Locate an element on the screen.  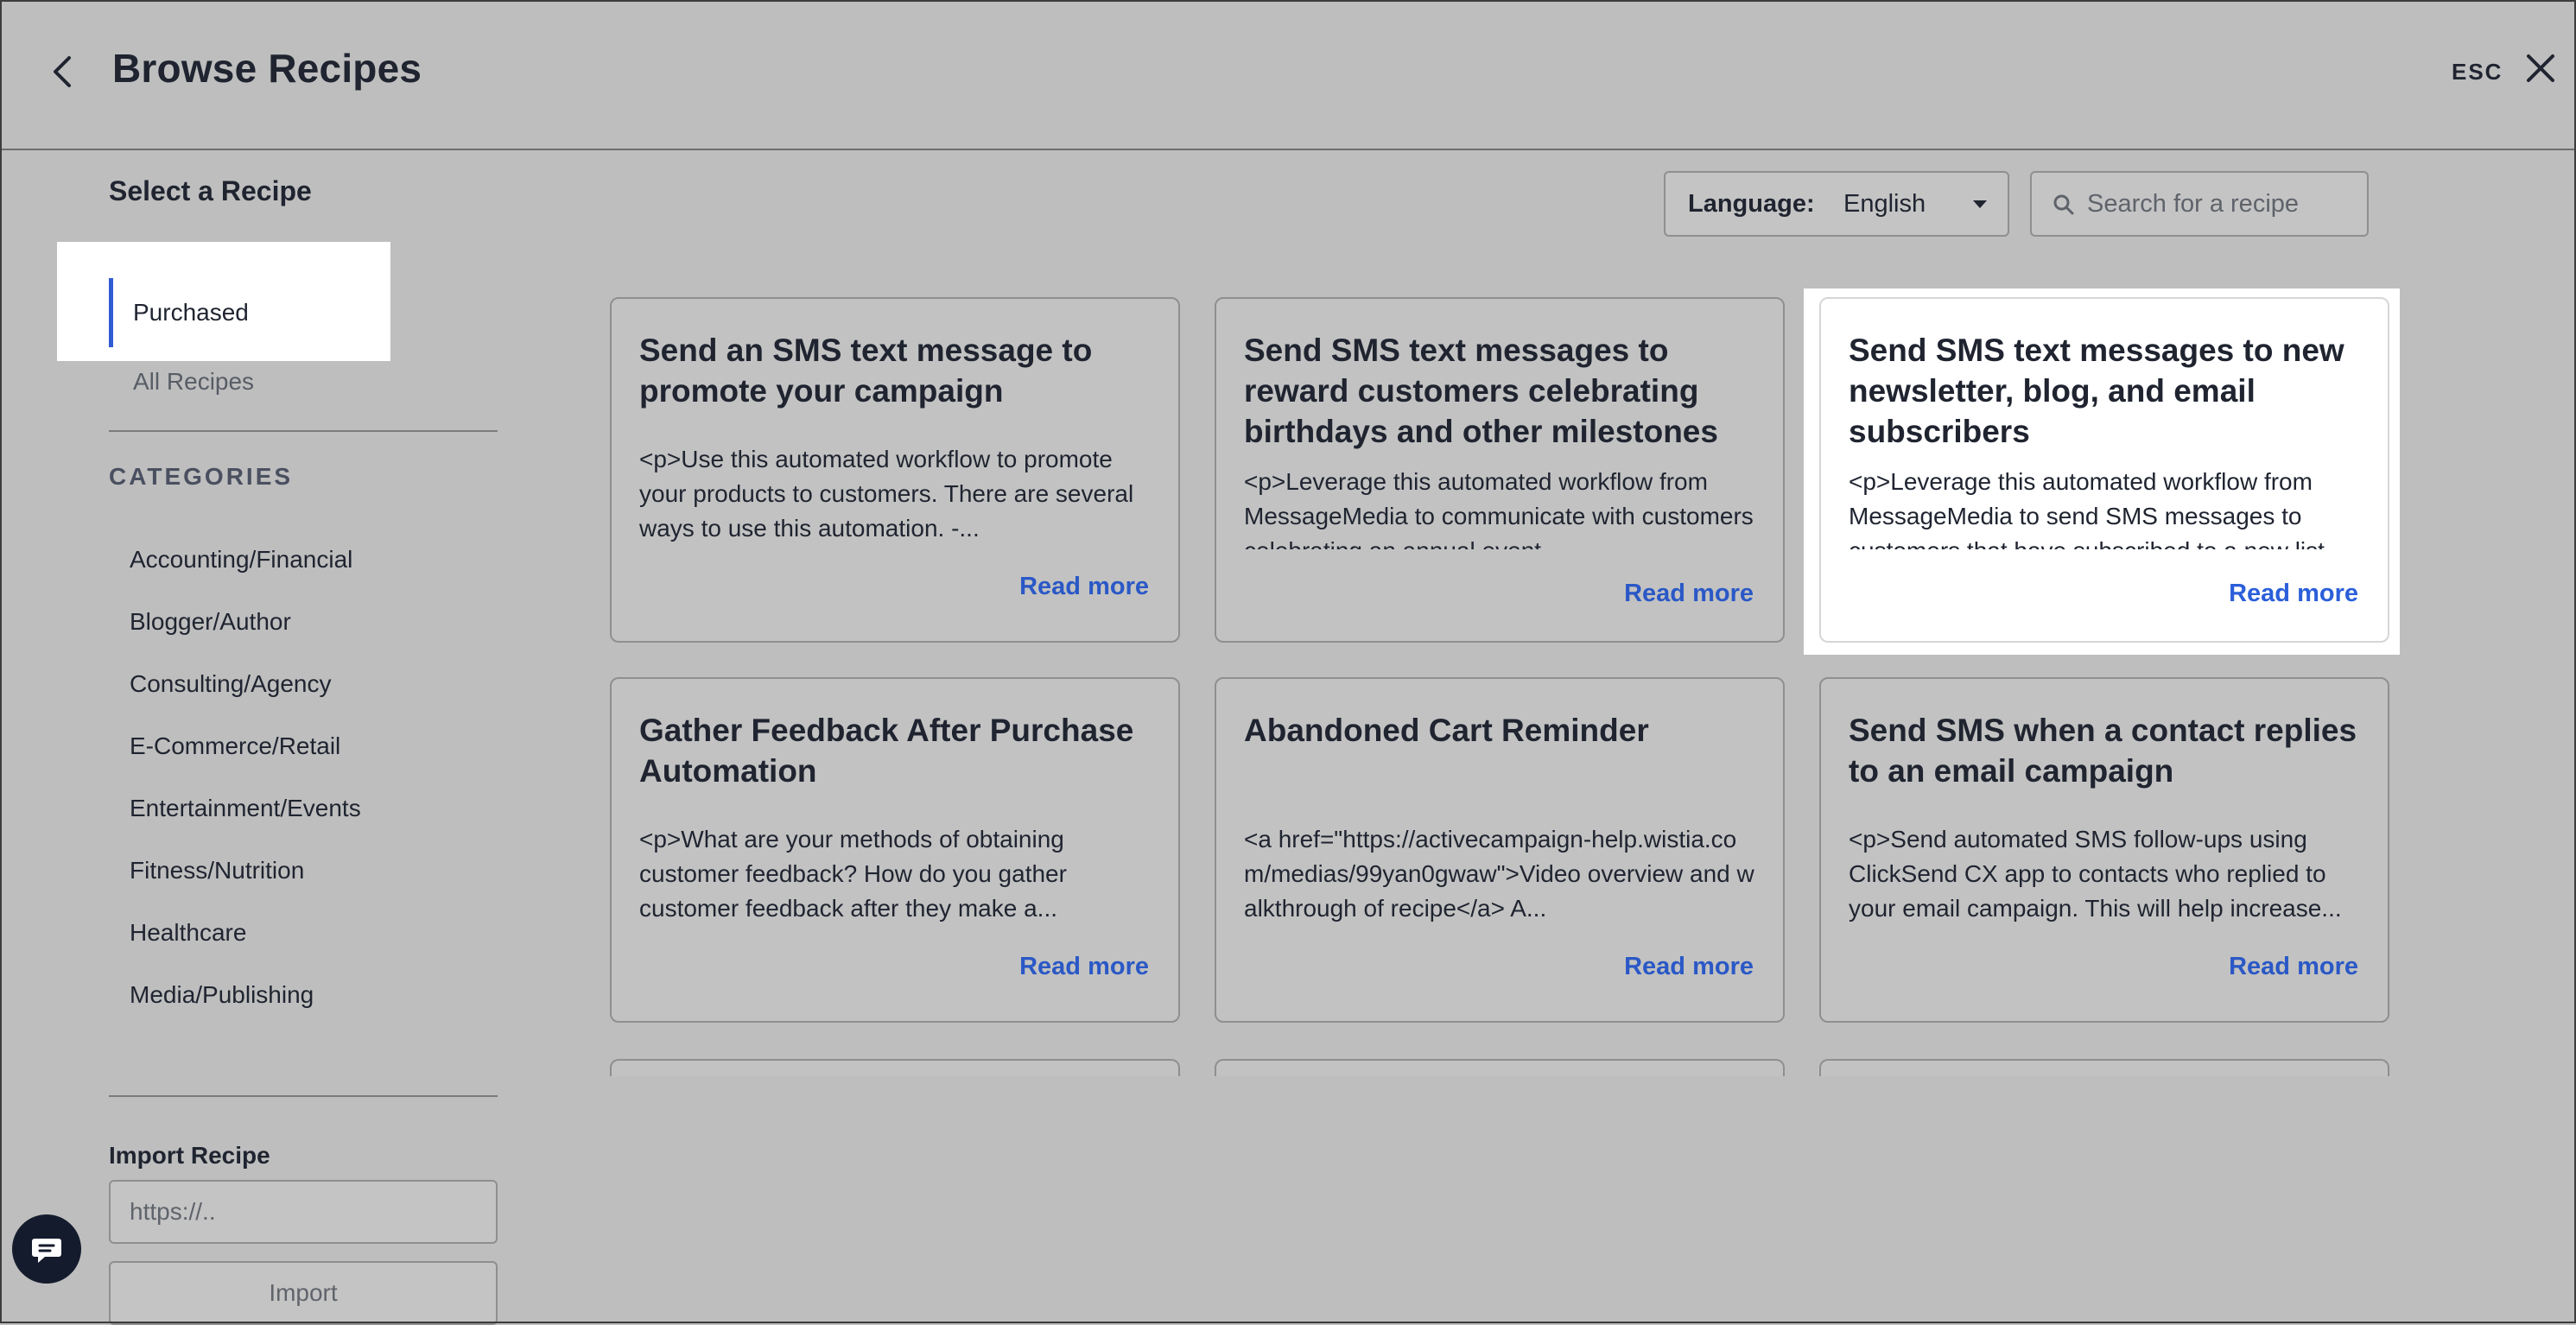
import-url-input is located at coordinates (303, 1212).